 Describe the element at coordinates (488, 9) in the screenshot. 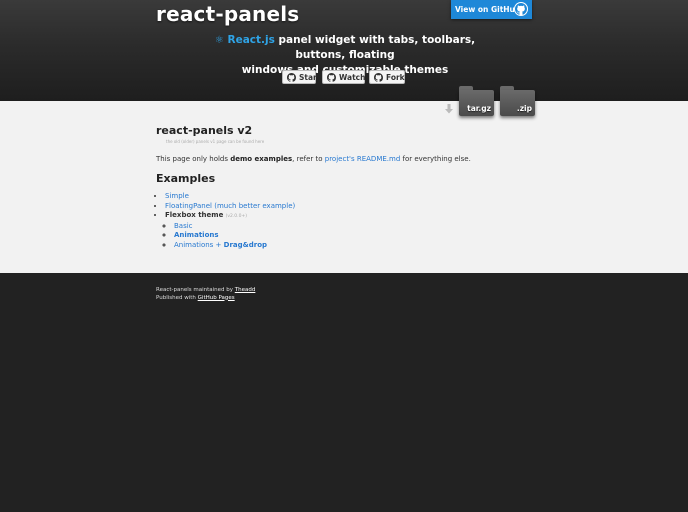

I see `view-on-github-label: View on GitHub` at that location.